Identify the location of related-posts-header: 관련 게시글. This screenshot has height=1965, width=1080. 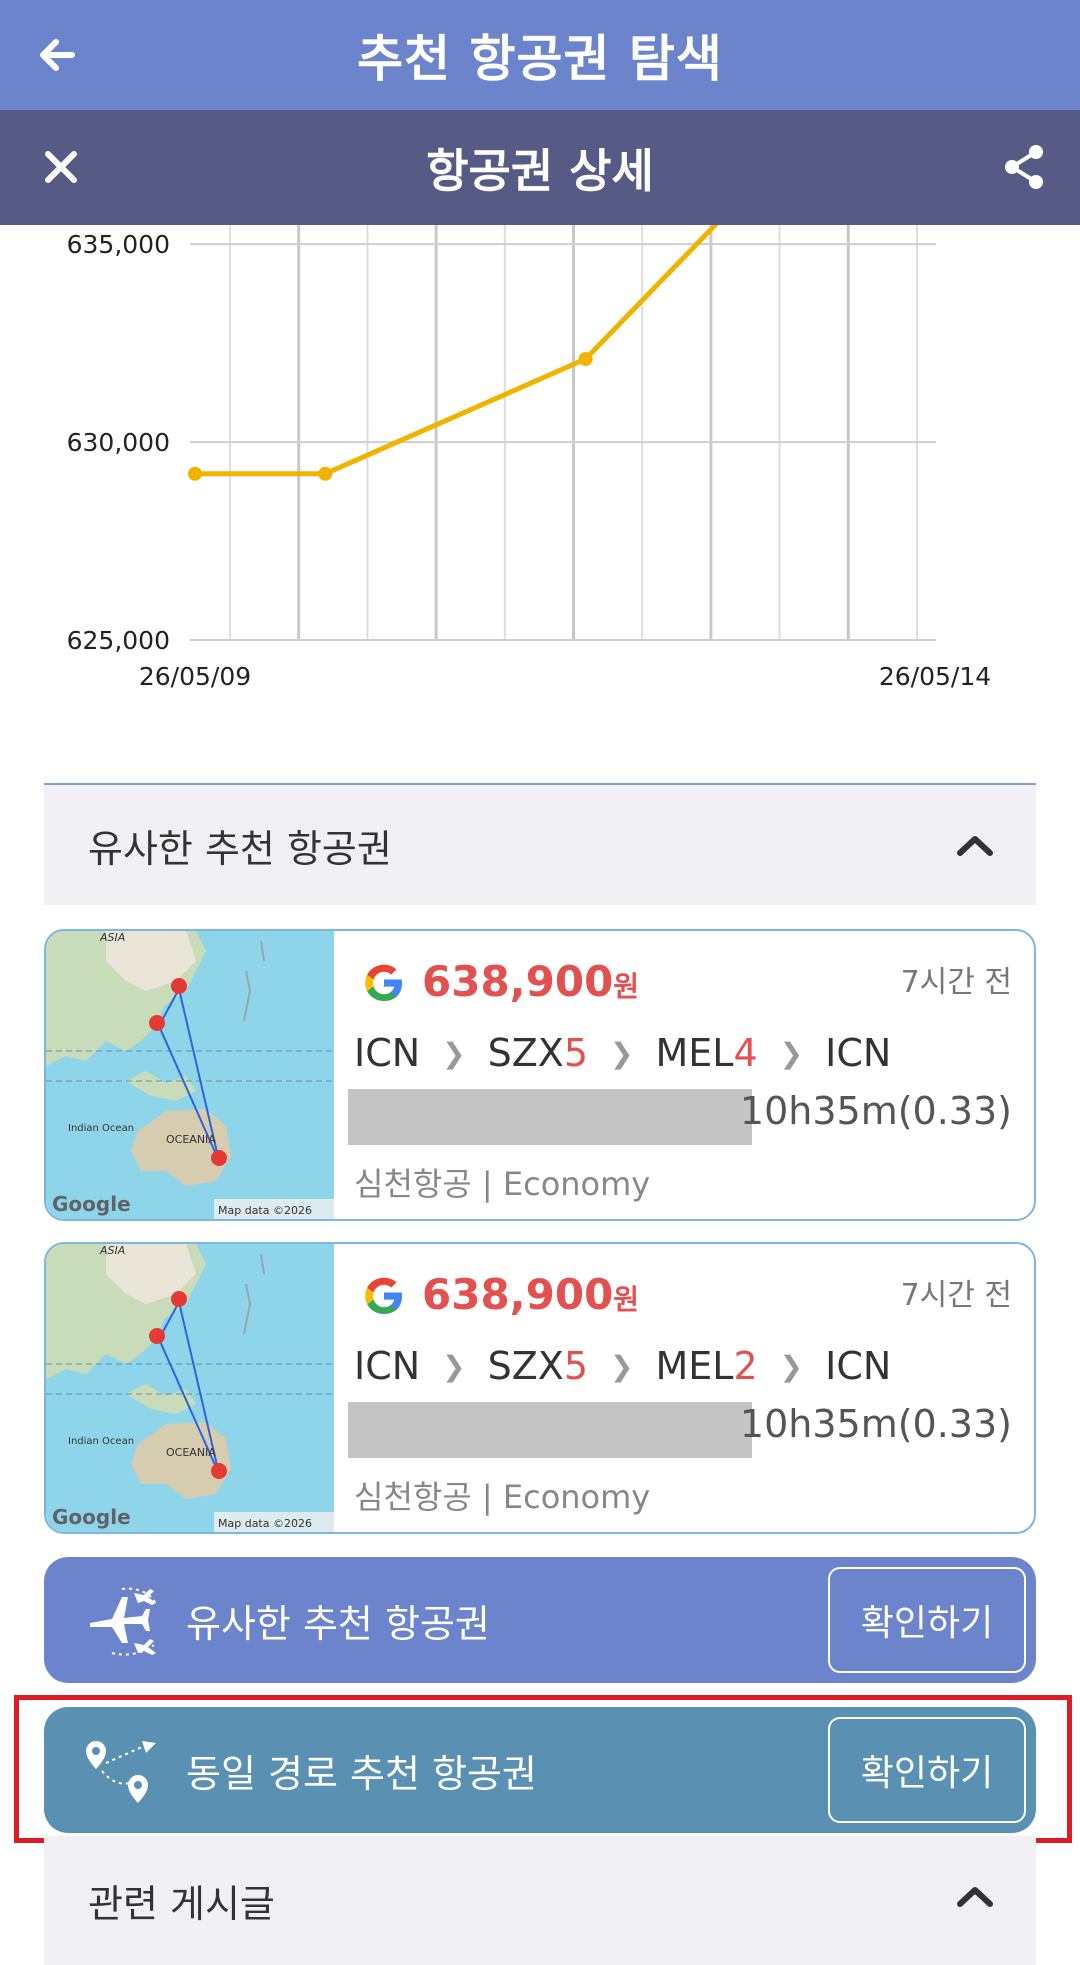
(540, 1900).